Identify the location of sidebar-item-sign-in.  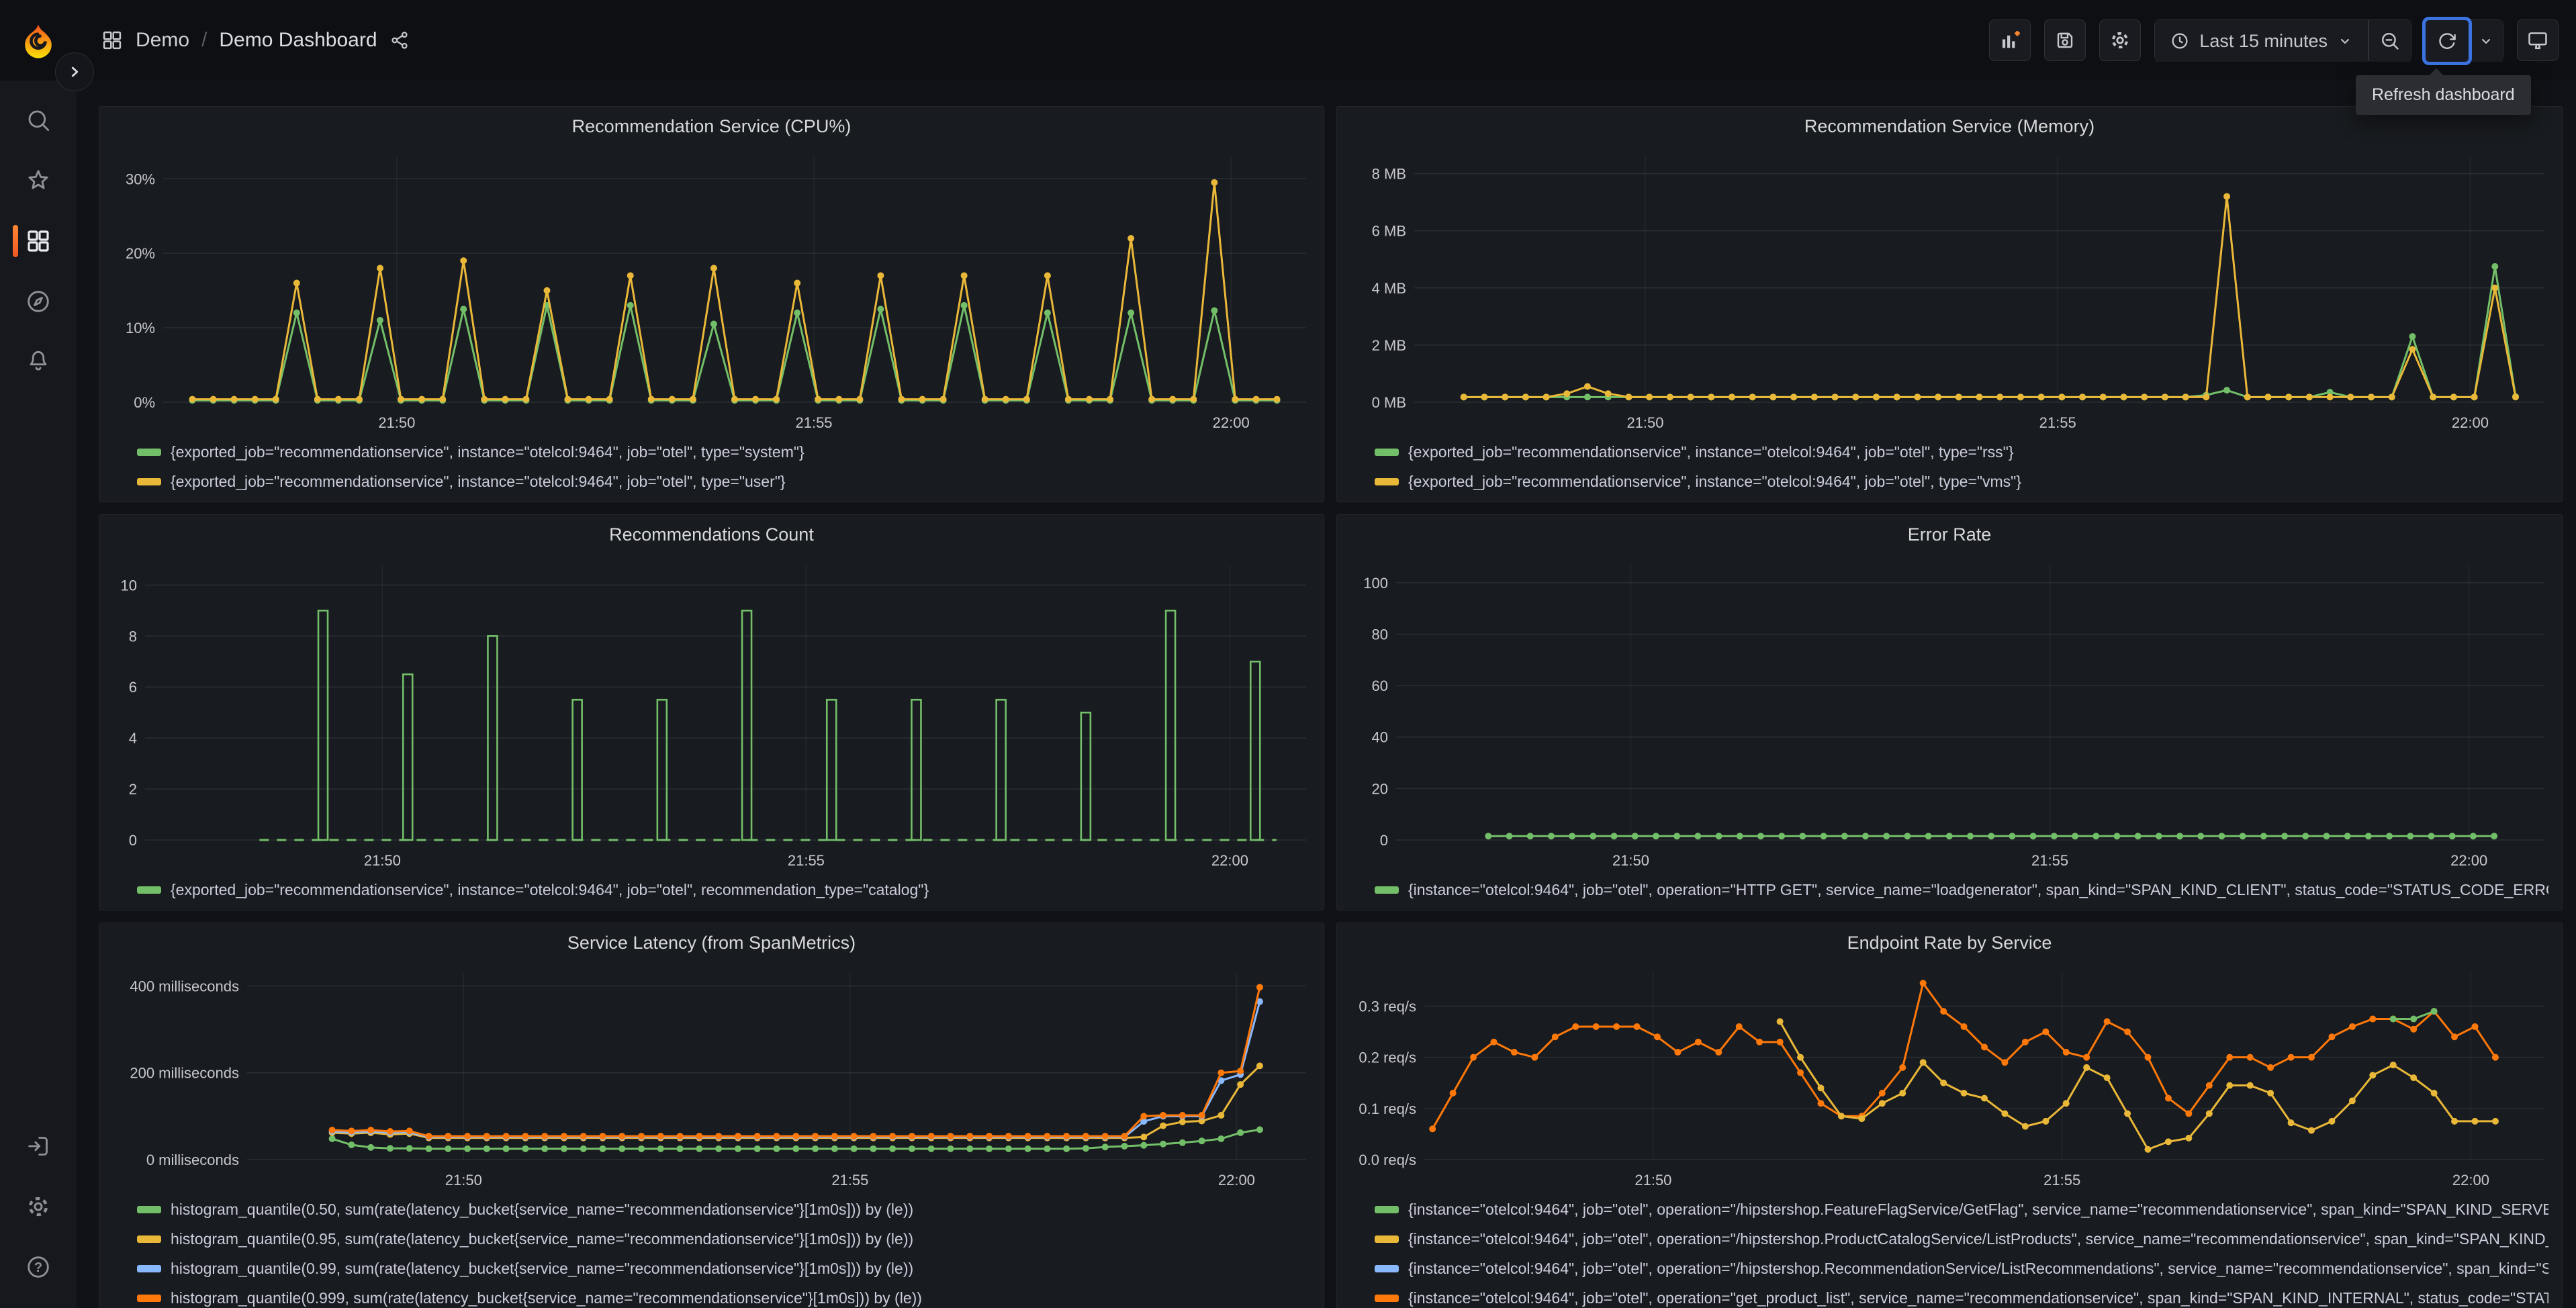
(38, 1146).